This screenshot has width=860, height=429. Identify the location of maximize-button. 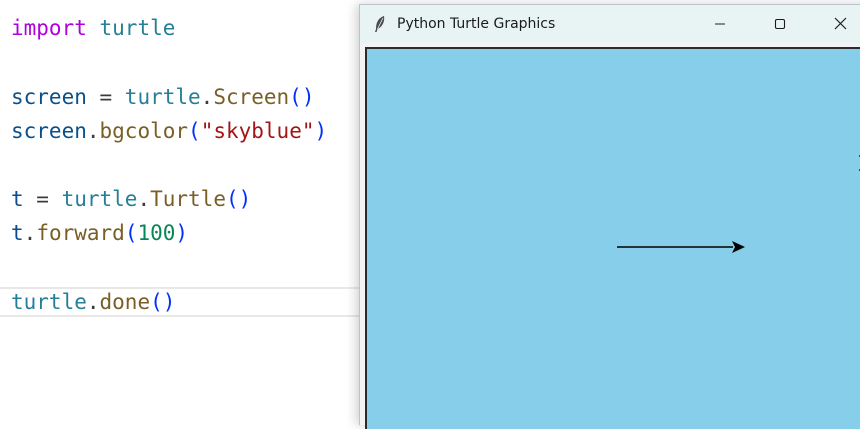
(780, 24).